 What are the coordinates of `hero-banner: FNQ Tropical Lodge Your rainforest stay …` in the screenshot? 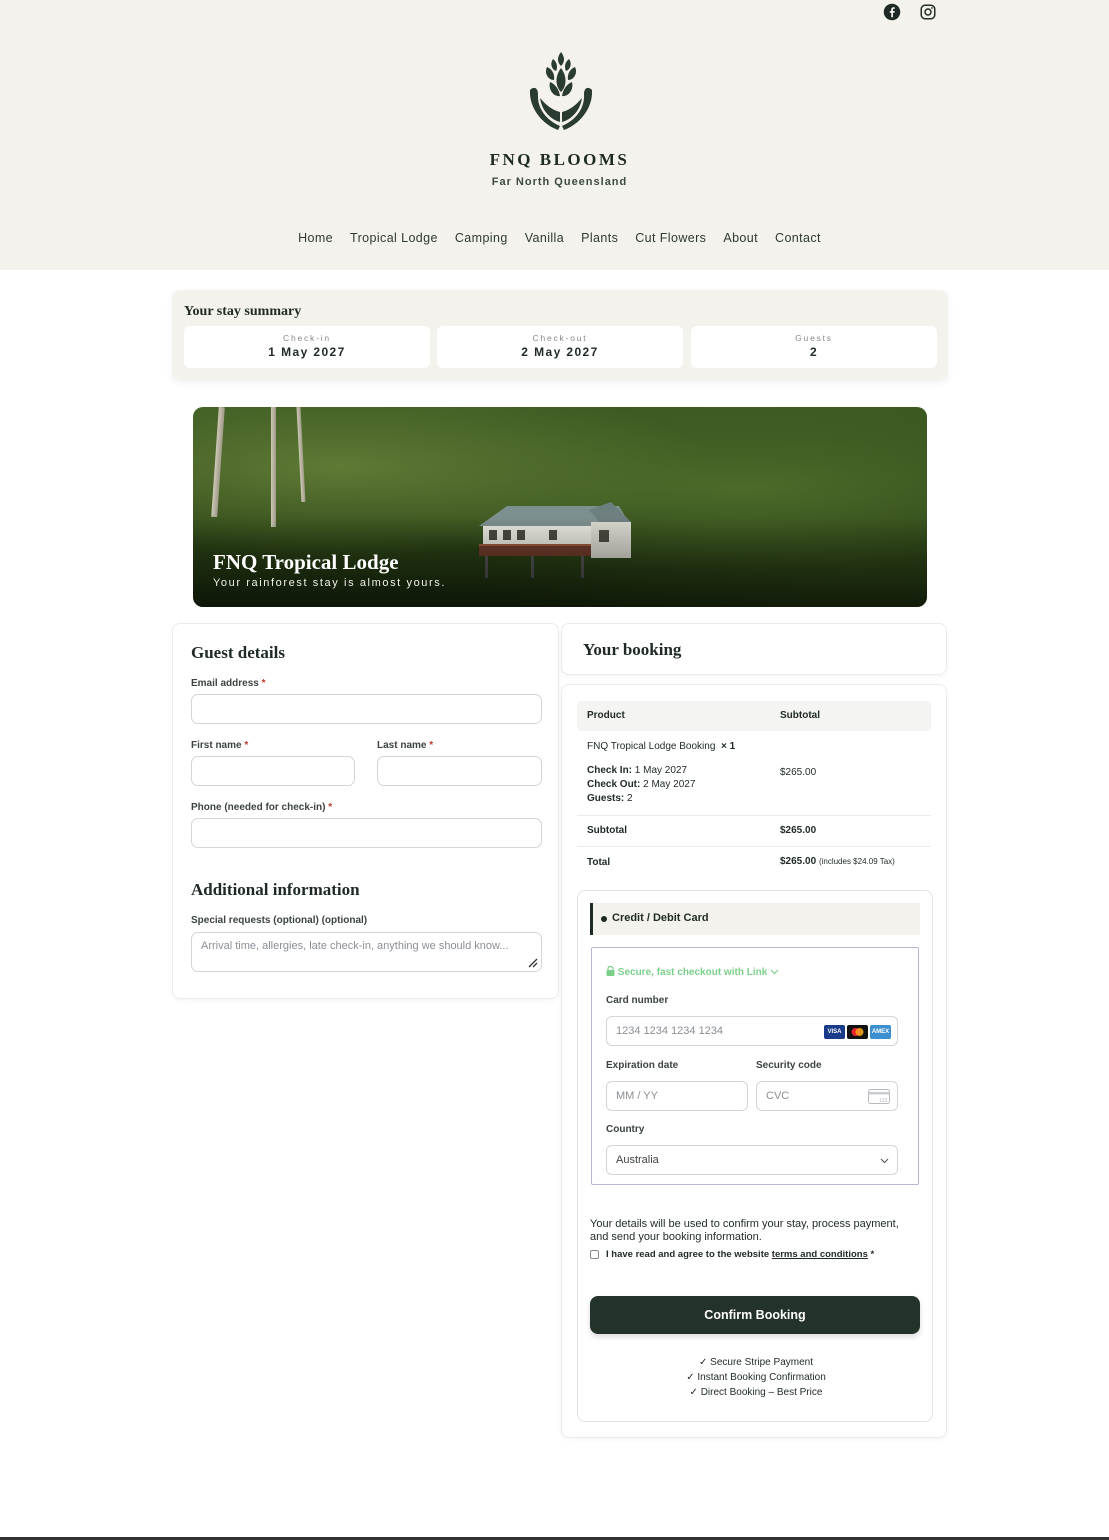 It's located at (560, 507).